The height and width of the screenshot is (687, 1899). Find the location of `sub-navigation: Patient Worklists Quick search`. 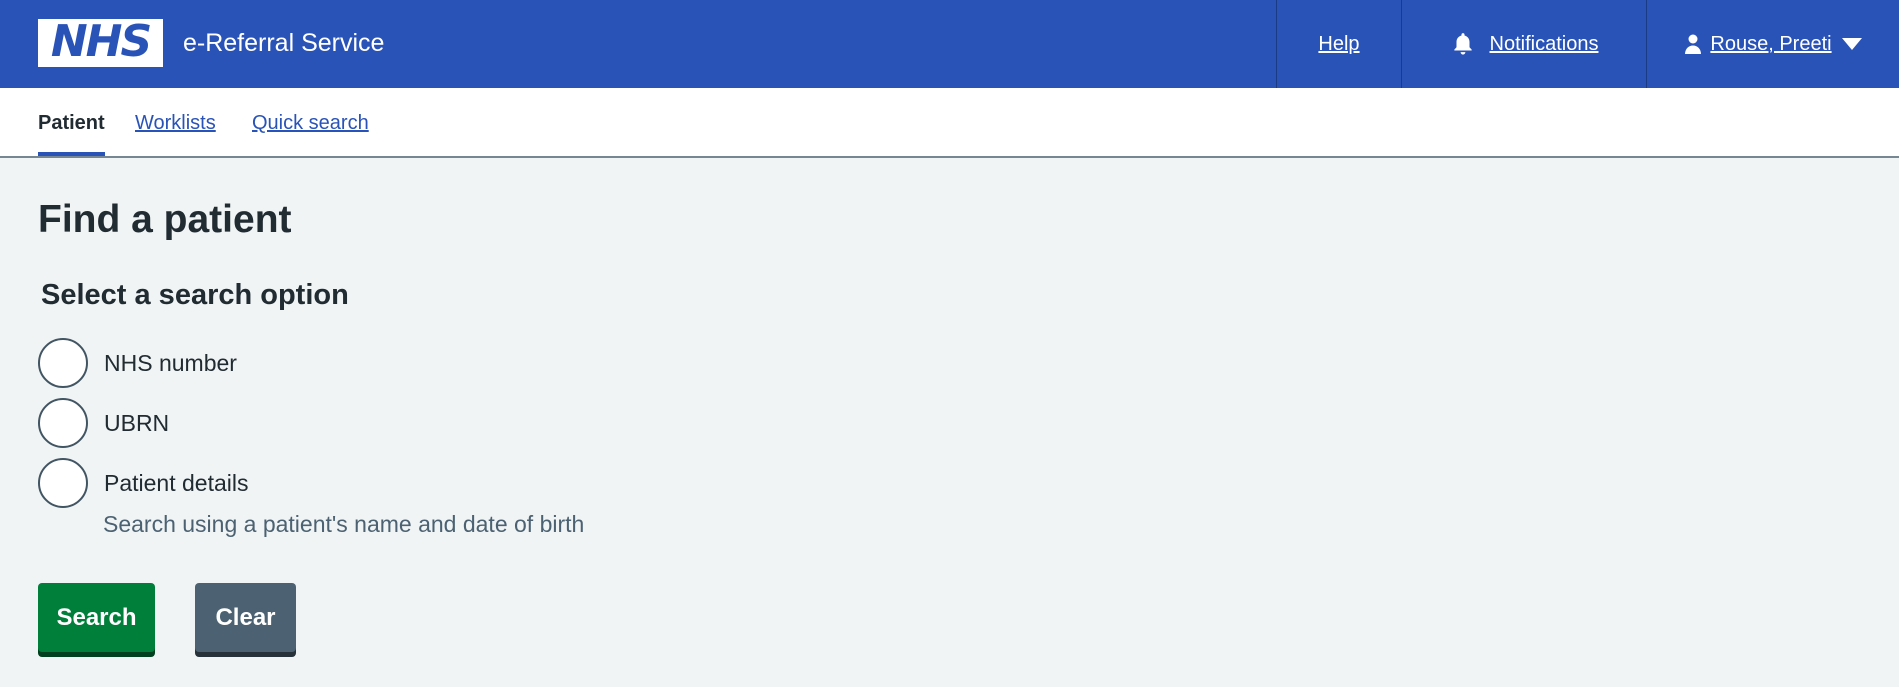

sub-navigation: Patient Worklists Quick search is located at coordinates (949, 123).